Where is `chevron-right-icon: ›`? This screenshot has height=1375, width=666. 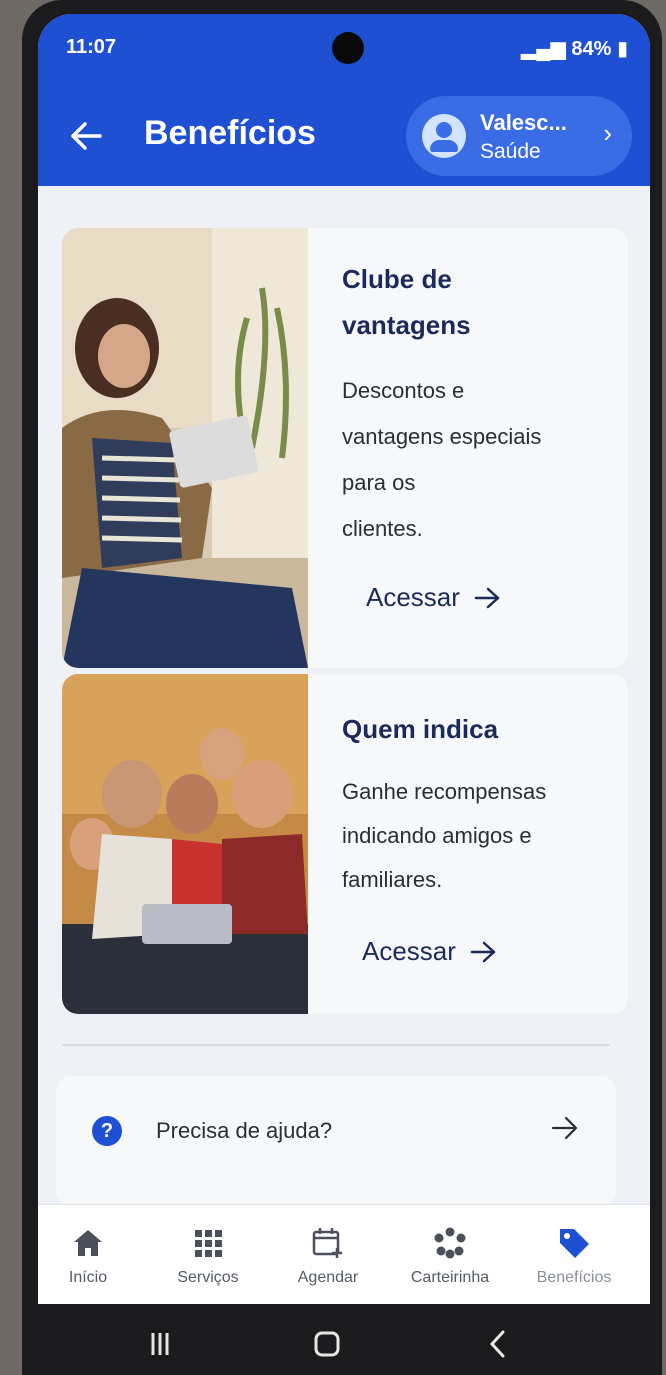 chevron-right-icon: › is located at coordinates (607, 133).